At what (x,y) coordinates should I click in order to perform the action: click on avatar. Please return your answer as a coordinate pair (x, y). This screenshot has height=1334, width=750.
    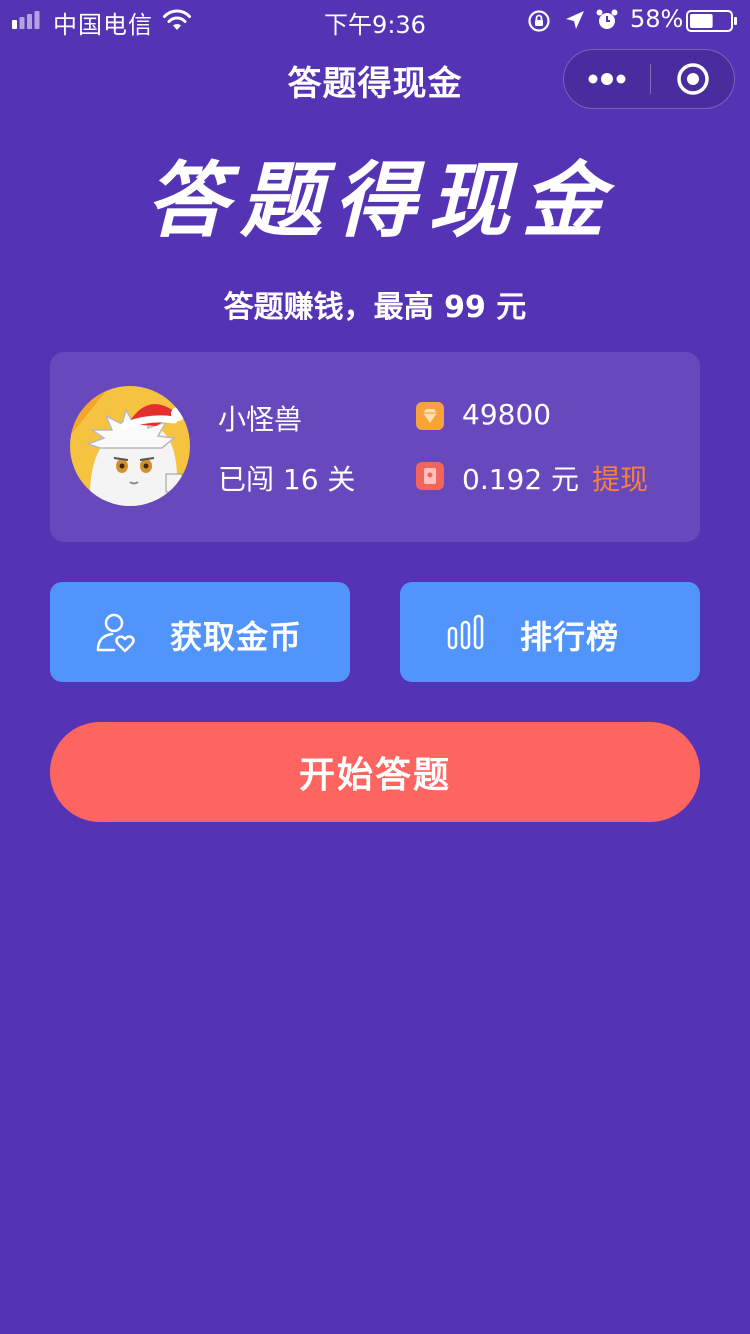
    Looking at the image, I should click on (130, 446).